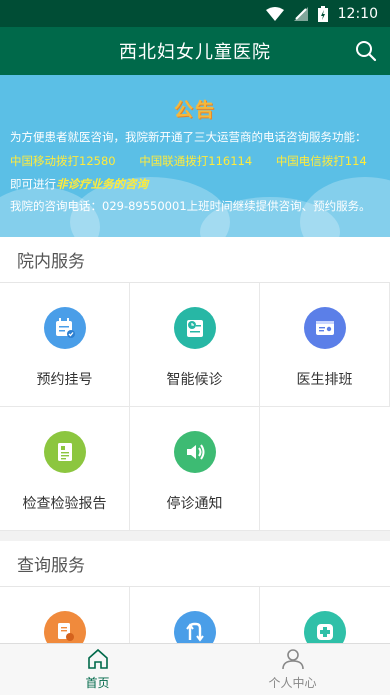 Image resolution: width=390 pixels, height=695 pixels. I want to click on person-icon, so click(292, 659).